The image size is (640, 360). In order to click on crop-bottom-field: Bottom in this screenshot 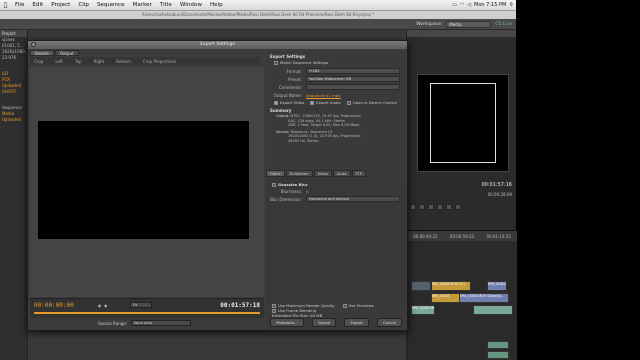, I will do `click(123, 61)`.